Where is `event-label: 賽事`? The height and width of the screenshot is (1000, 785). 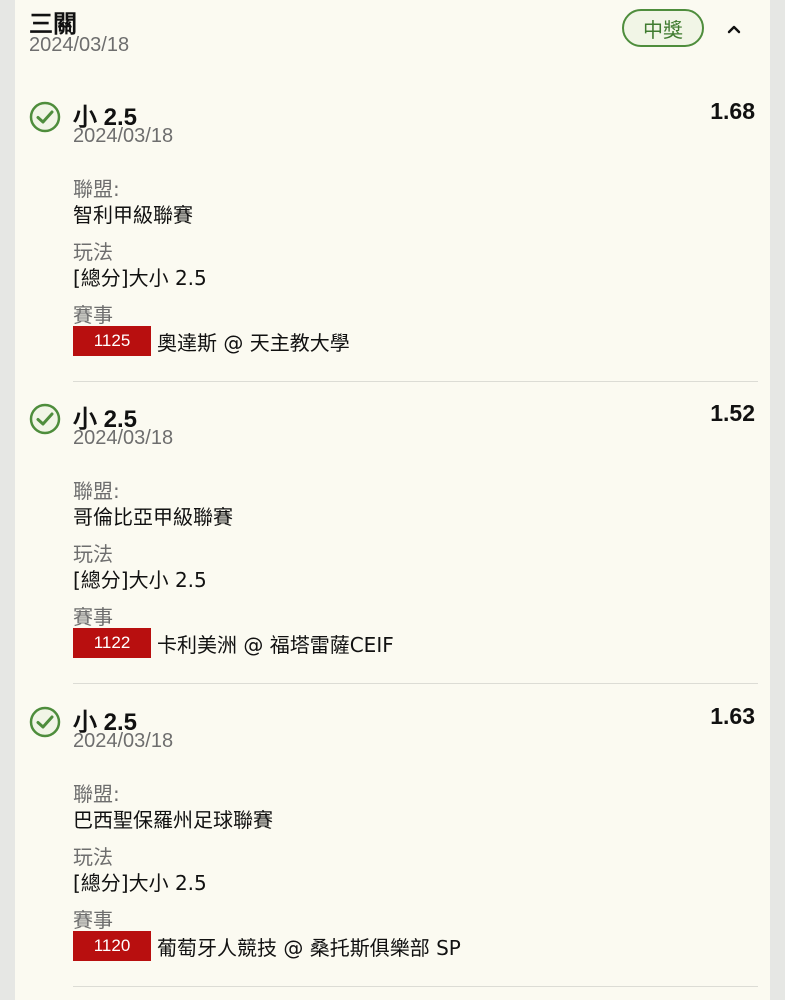
event-label: 賽事 is located at coordinates (93, 920).